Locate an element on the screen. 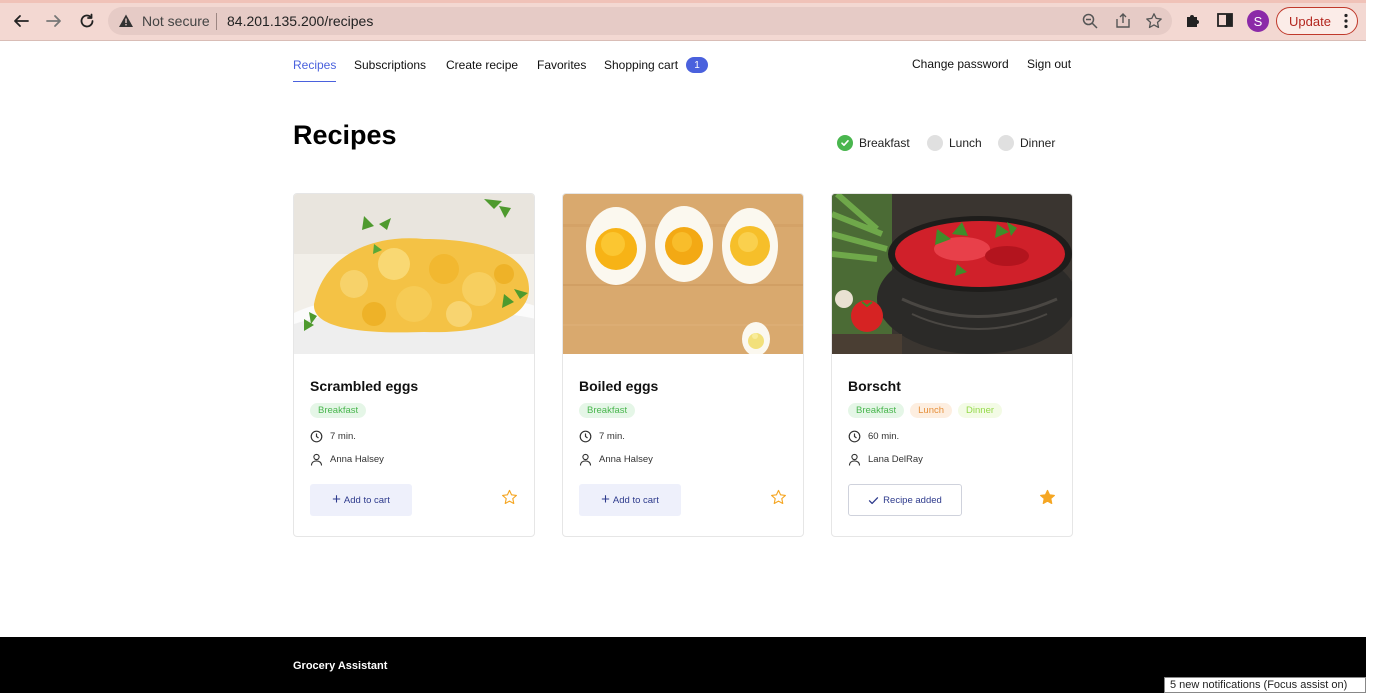  update-label: Update is located at coordinates (1310, 21).